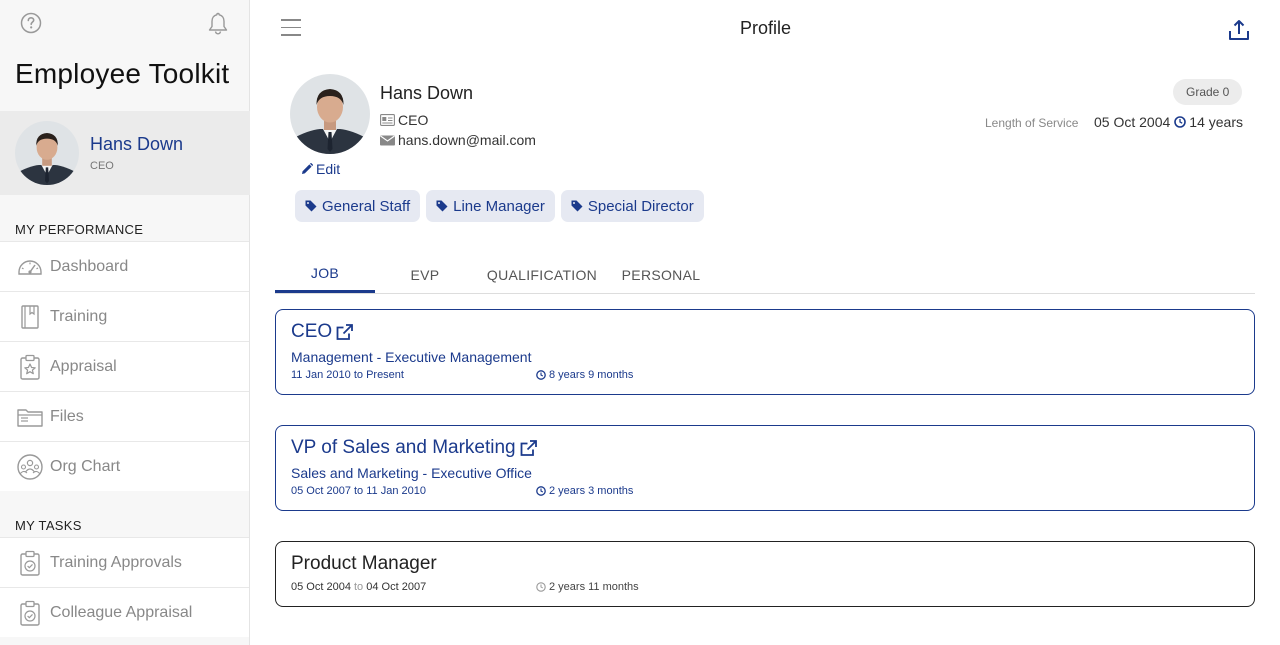  I want to click on profile-email: hans.down@mail.com, so click(467, 140).